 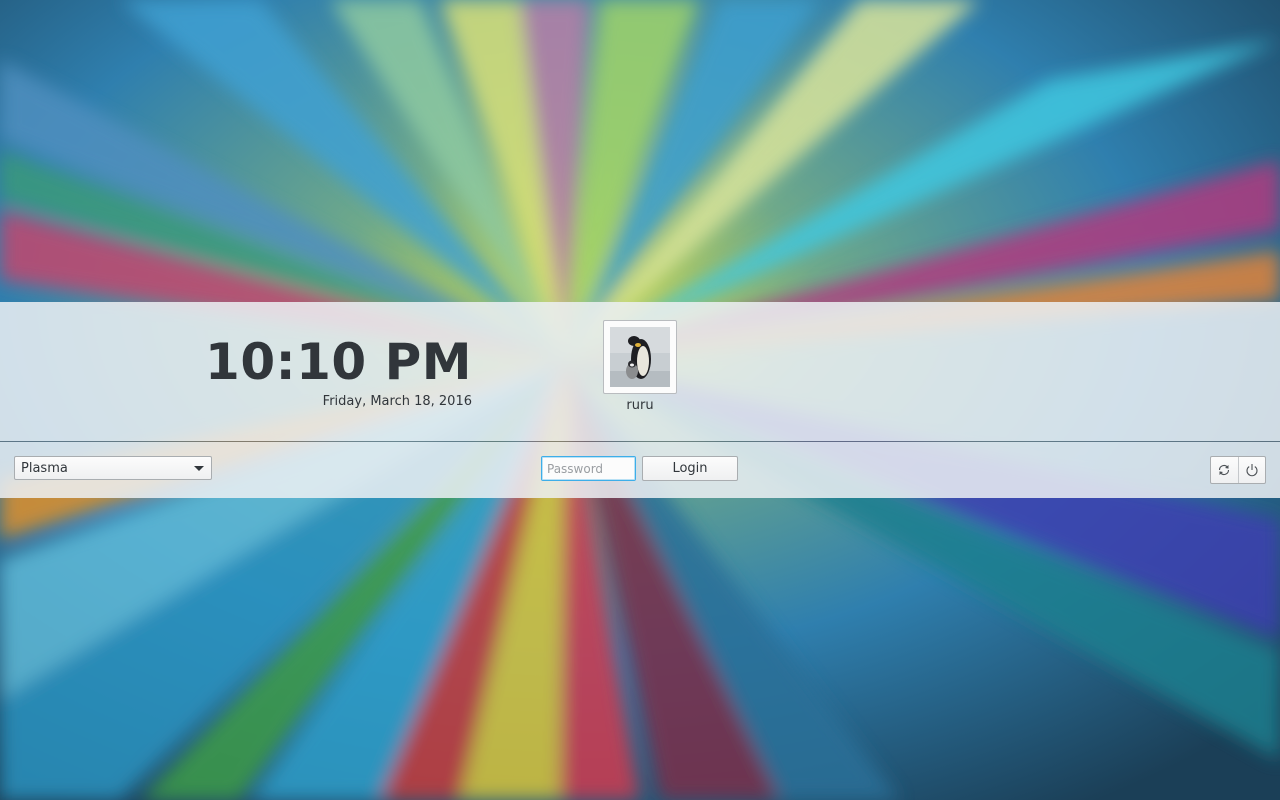 I want to click on user-name-label: ruru, so click(x=640, y=405).